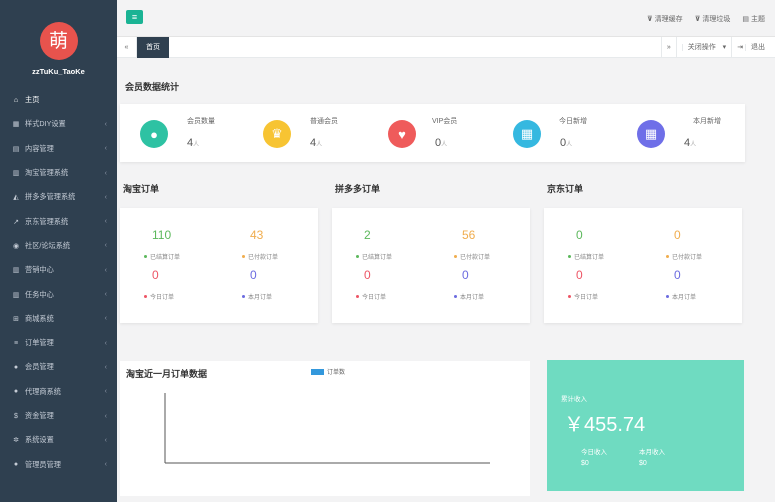  I want to click on menu-toggle-button: ≡, so click(134, 17).